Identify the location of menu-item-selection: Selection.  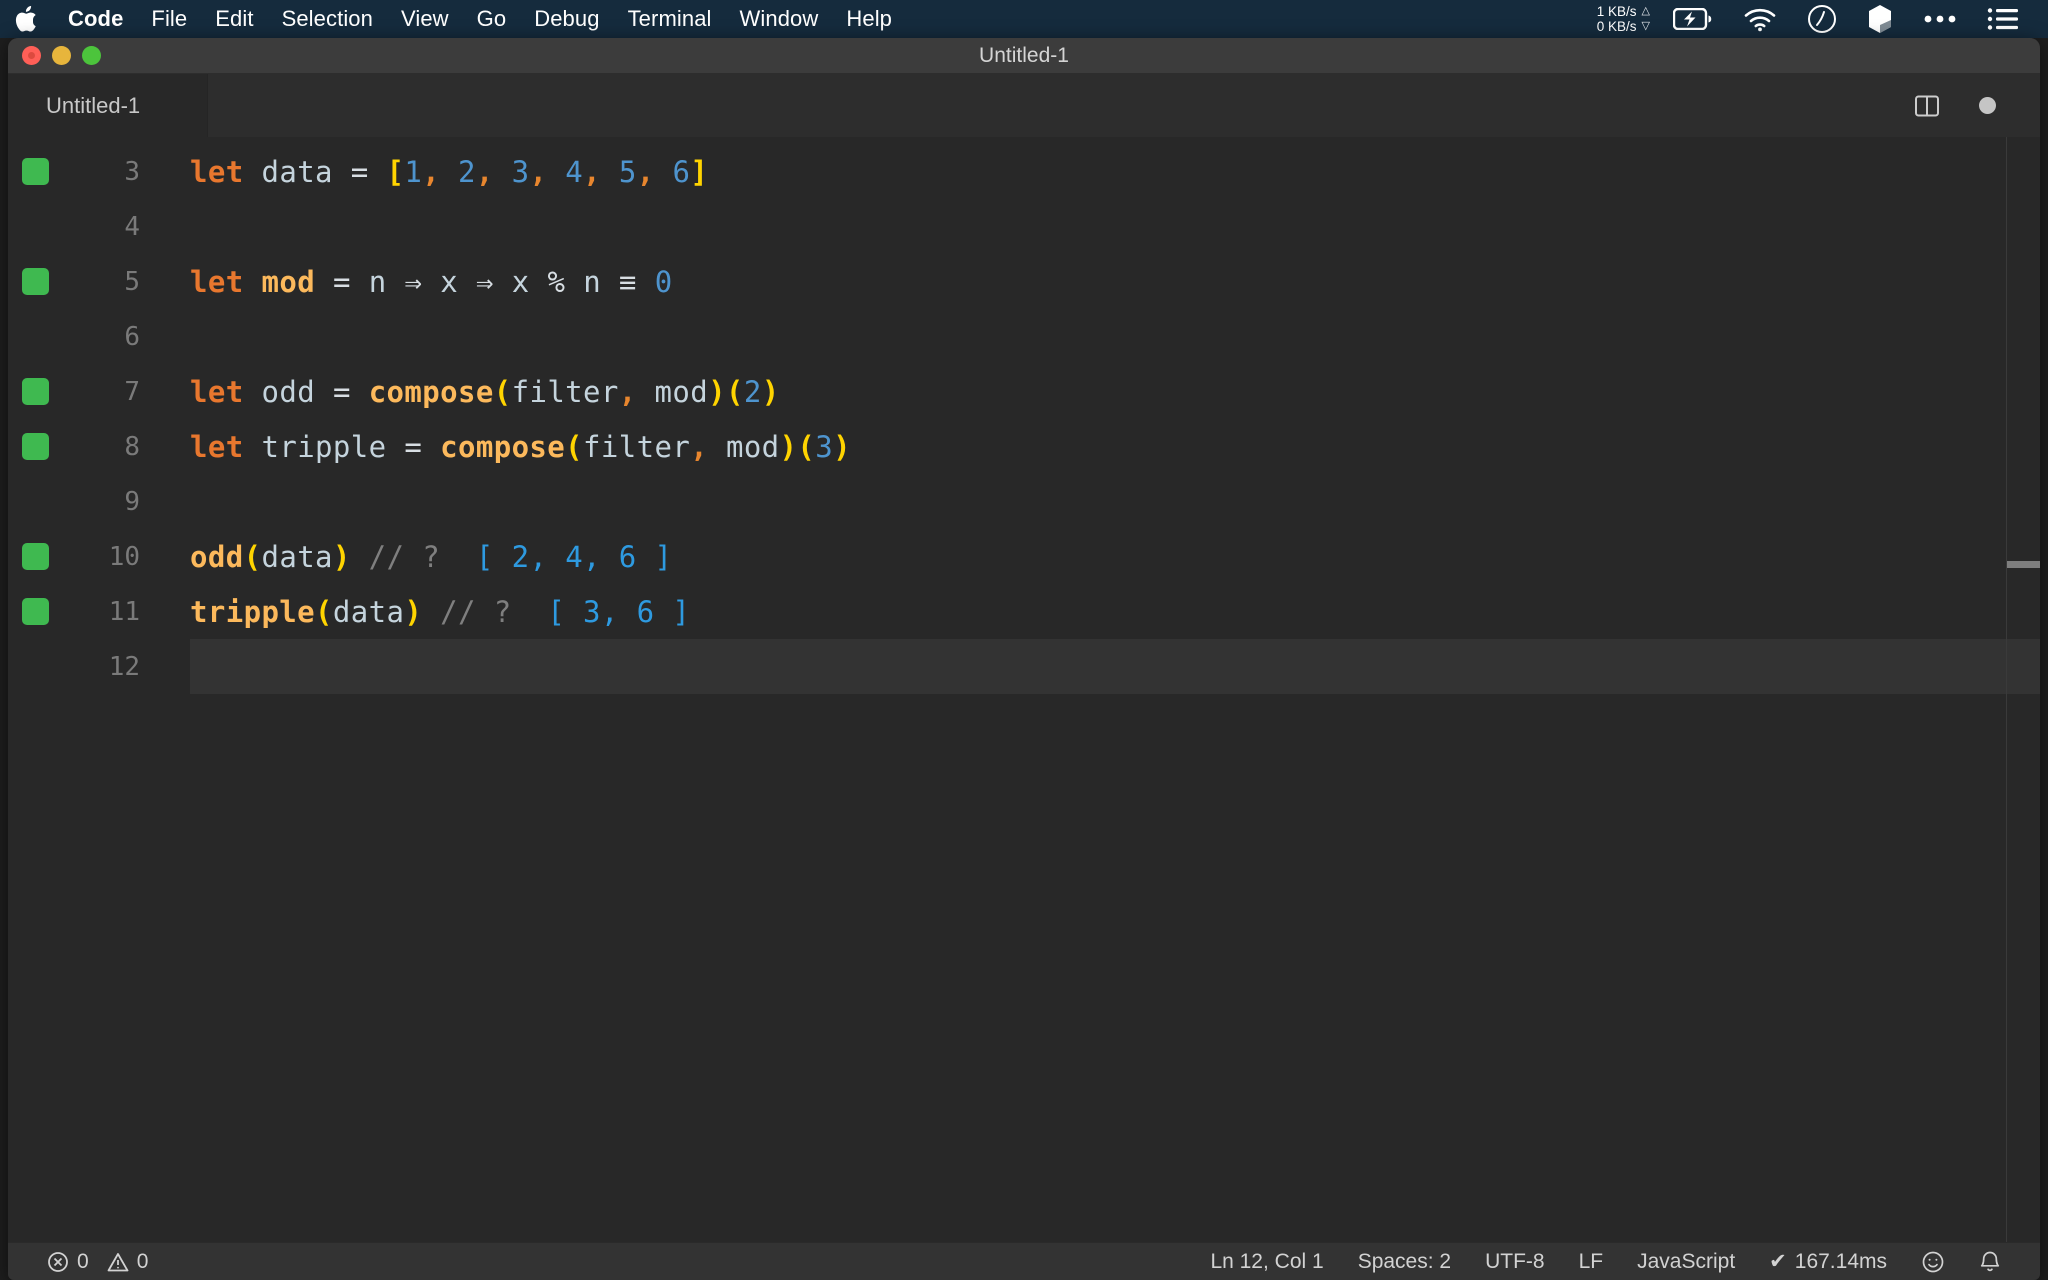
(327, 19).